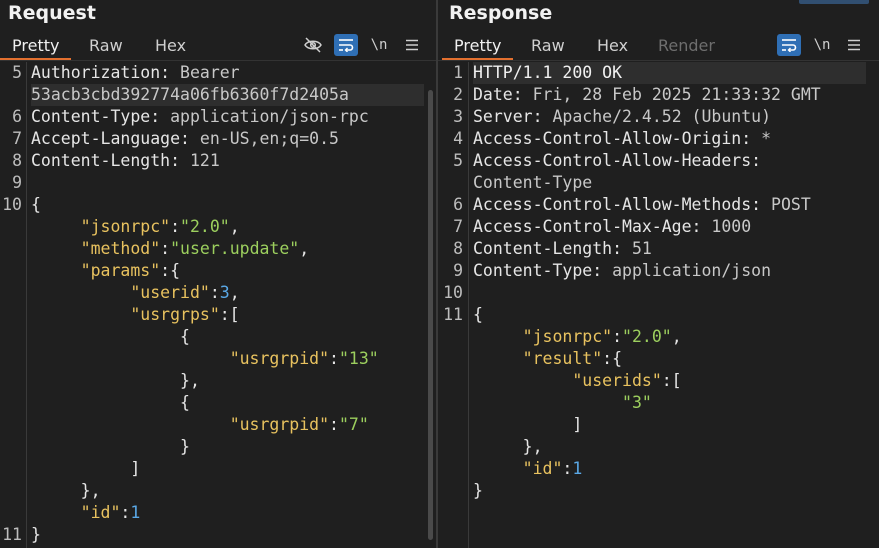  What do you see at coordinates (658, 315) in the screenshot?
I see `code-line: 11 {` at bounding box center [658, 315].